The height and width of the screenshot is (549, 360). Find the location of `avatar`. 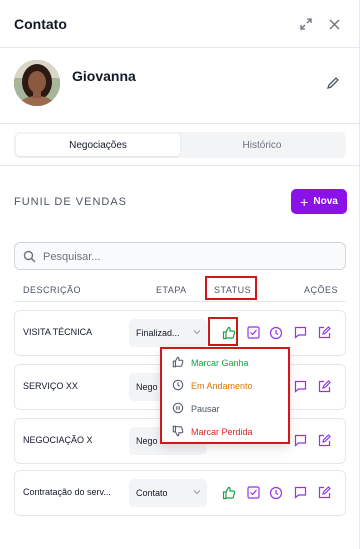

avatar is located at coordinates (37, 83).